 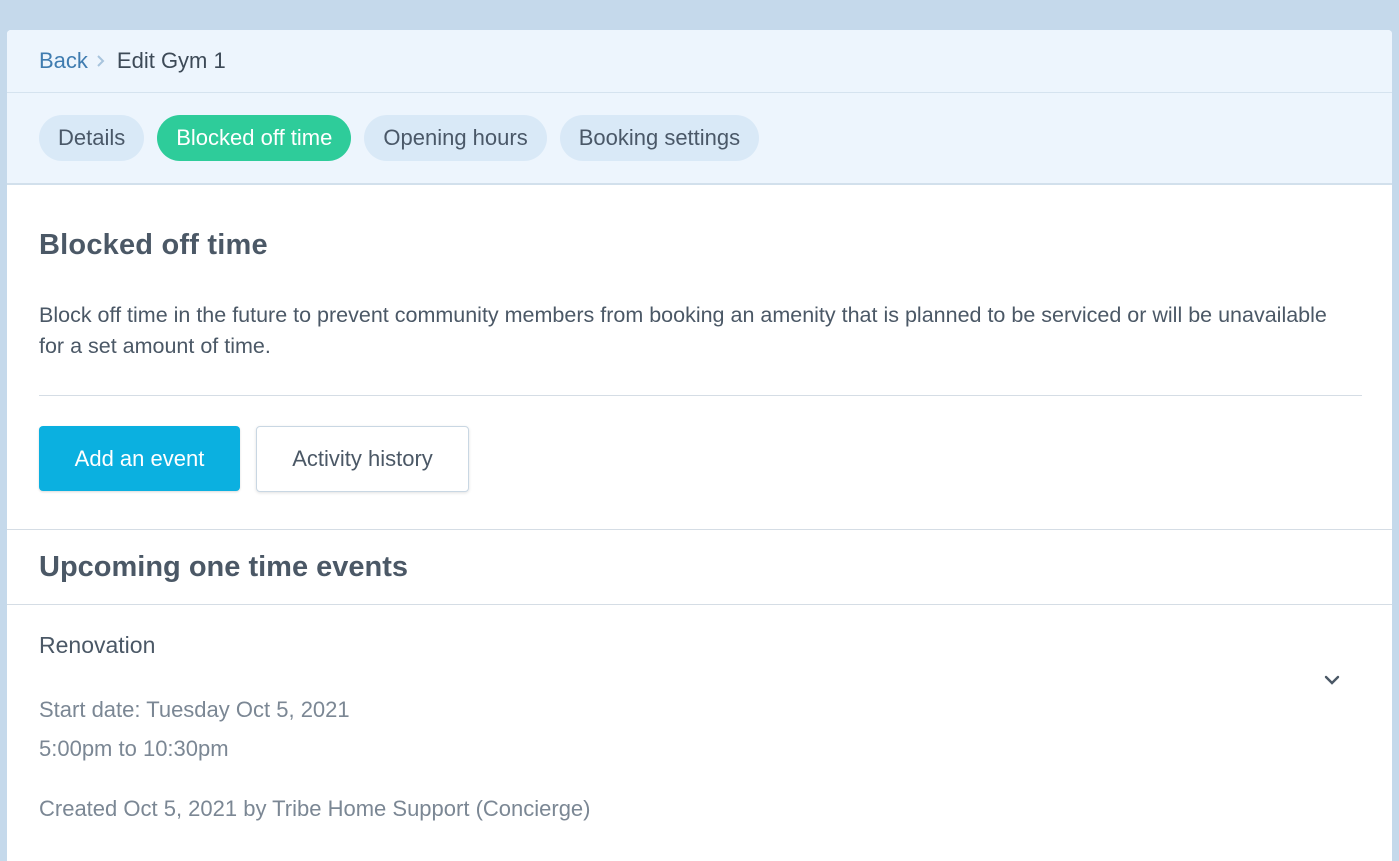 What do you see at coordinates (700, 395) in the screenshot?
I see `divider` at bounding box center [700, 395].